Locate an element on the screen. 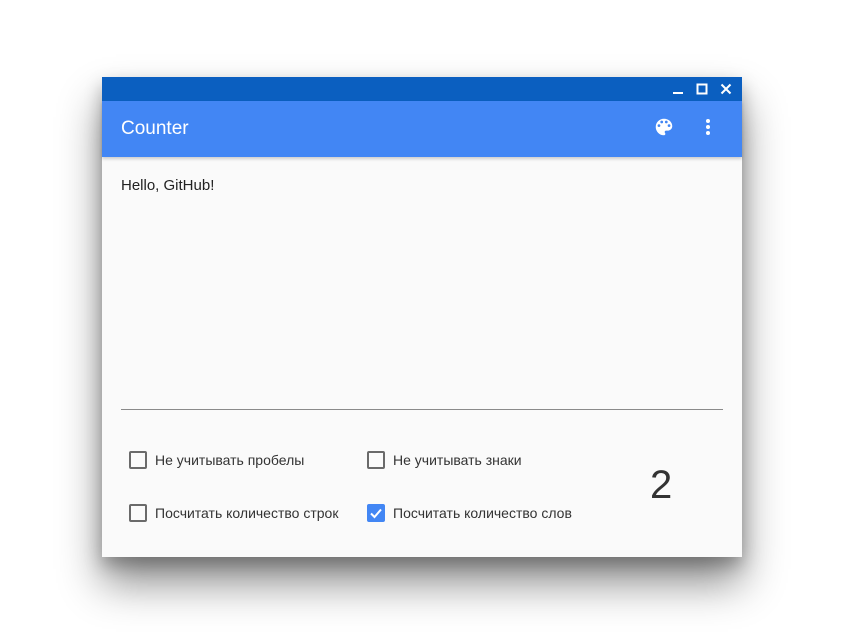 This screenshot has width=844, height=634. count-result: 2 is located at coordinates (661, 485).